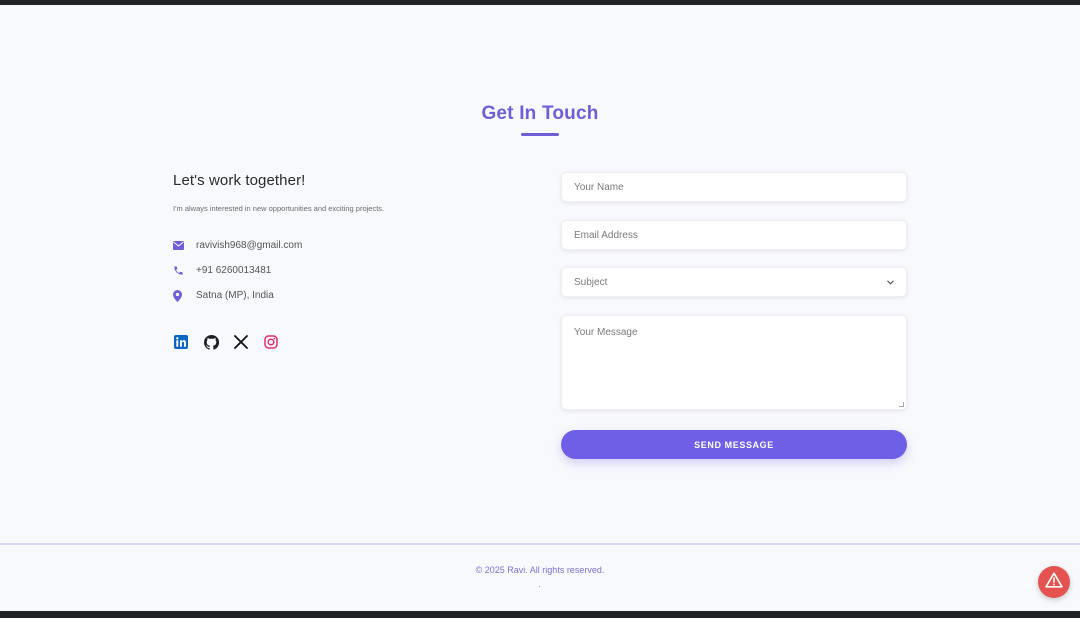  What do you see at coordinates (184, 271) in the screenshot?
I see `phone-icon` at bounding box center [184, 271].